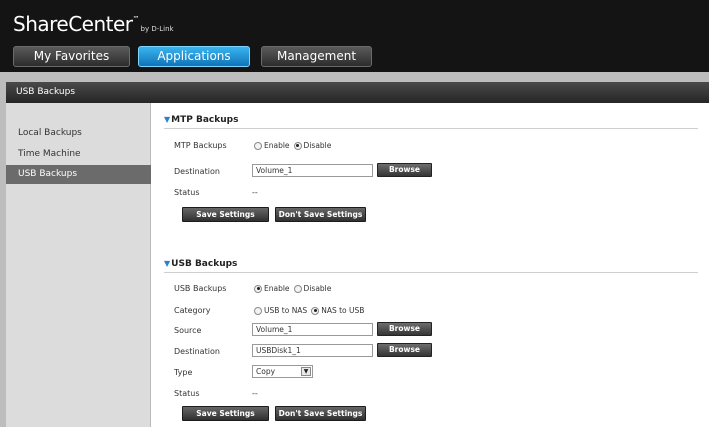 The width and height of the screenshot is (709, 427). I want to click on section-title: USB Backups, so click(46, 92).